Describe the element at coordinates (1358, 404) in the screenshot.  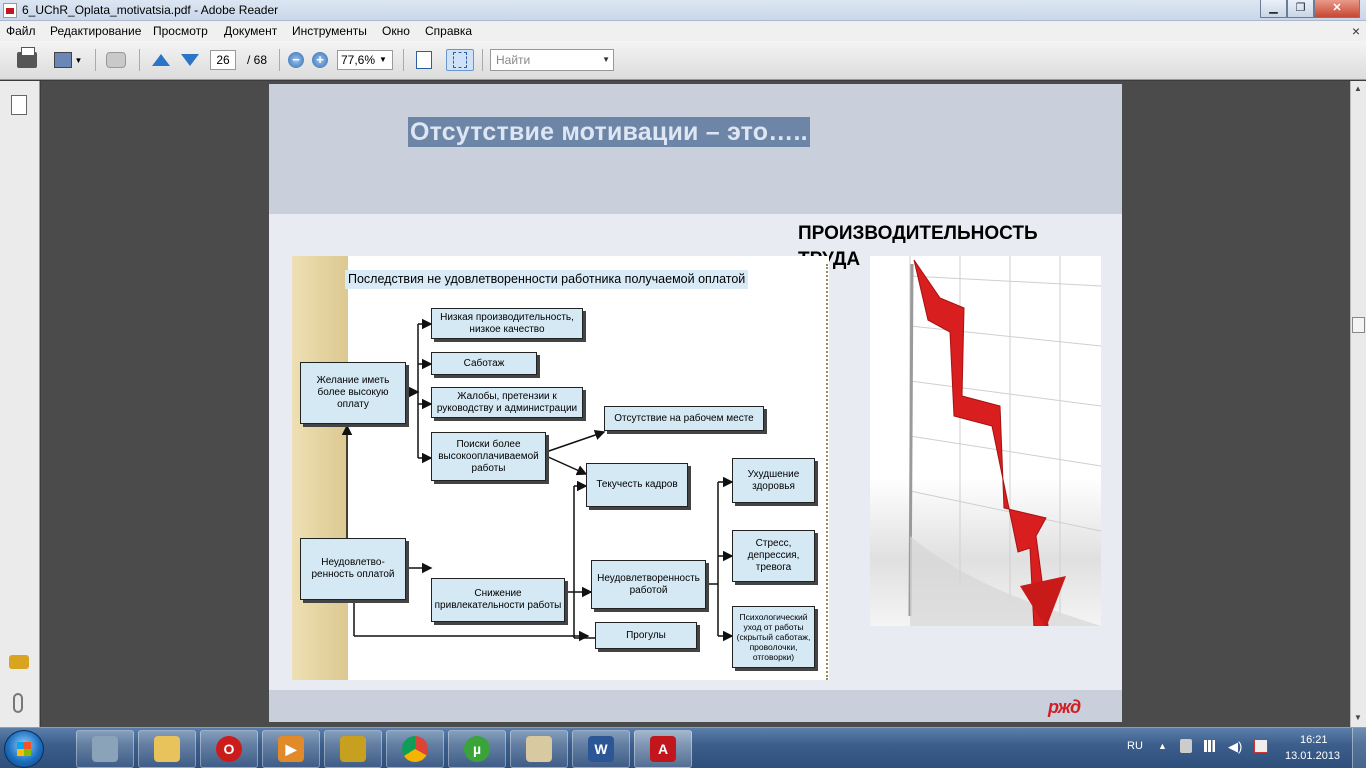
I see `vertical-scrollbar: ▲ ▼` at that location.